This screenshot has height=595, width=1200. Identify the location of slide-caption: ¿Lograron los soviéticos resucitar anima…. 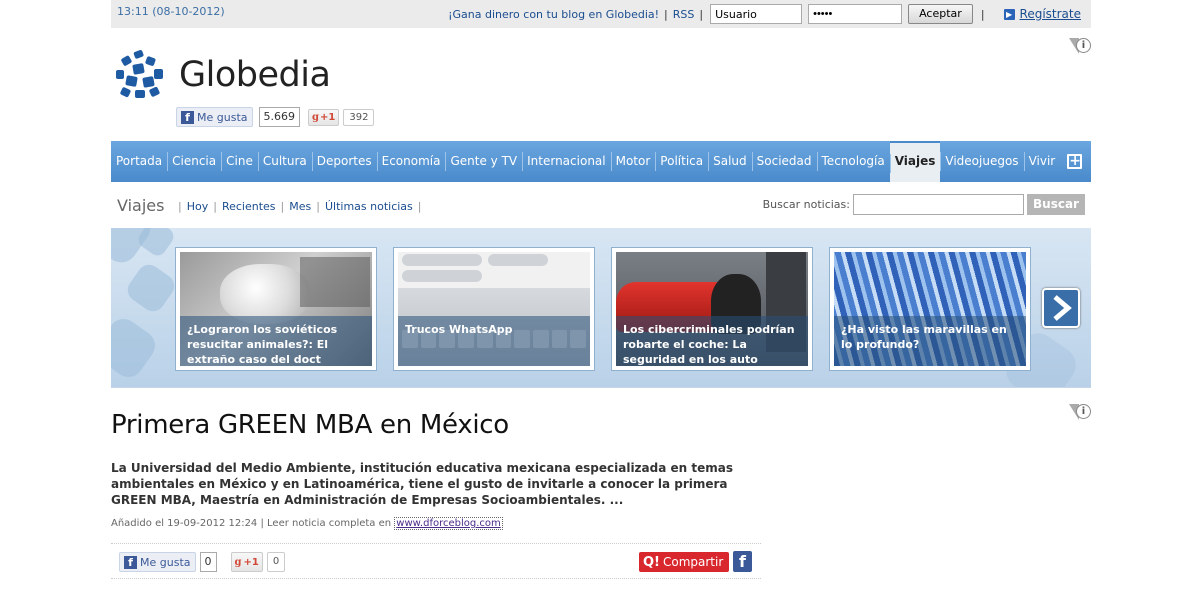
(276, 341).